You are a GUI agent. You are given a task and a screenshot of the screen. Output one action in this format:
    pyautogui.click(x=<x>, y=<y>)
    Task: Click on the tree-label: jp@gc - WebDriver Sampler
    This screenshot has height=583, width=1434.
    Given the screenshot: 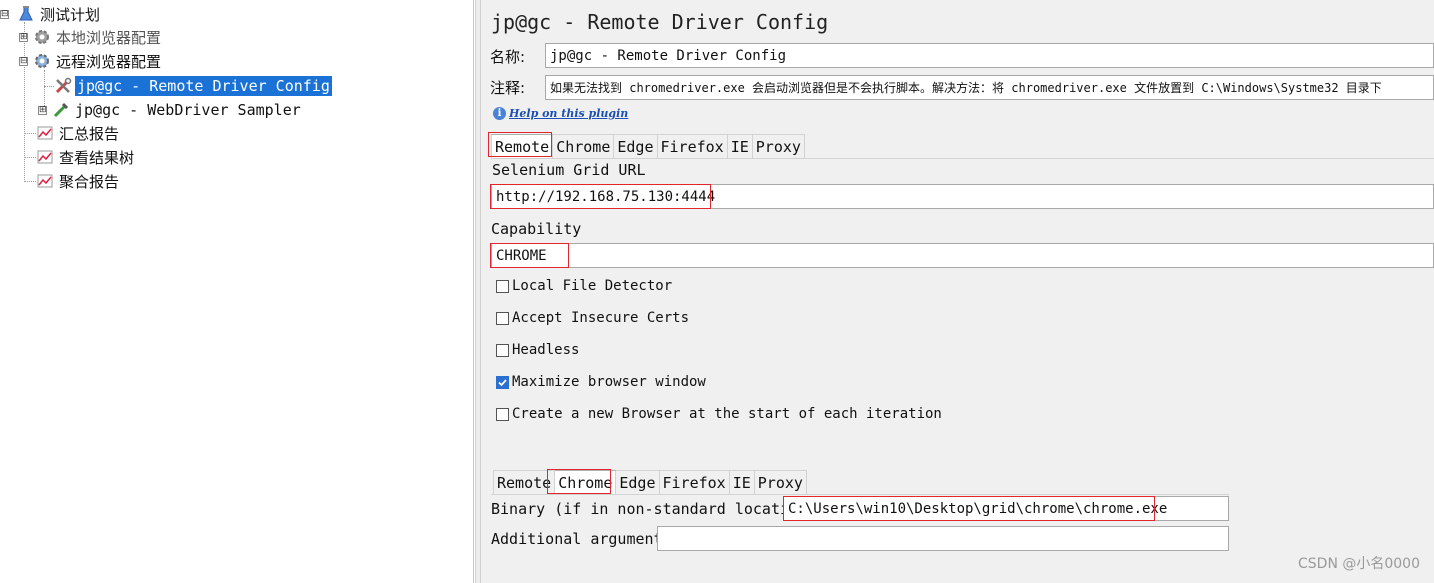 What is the action you would take?
    pyautogui.click(x=188, y=110)
    